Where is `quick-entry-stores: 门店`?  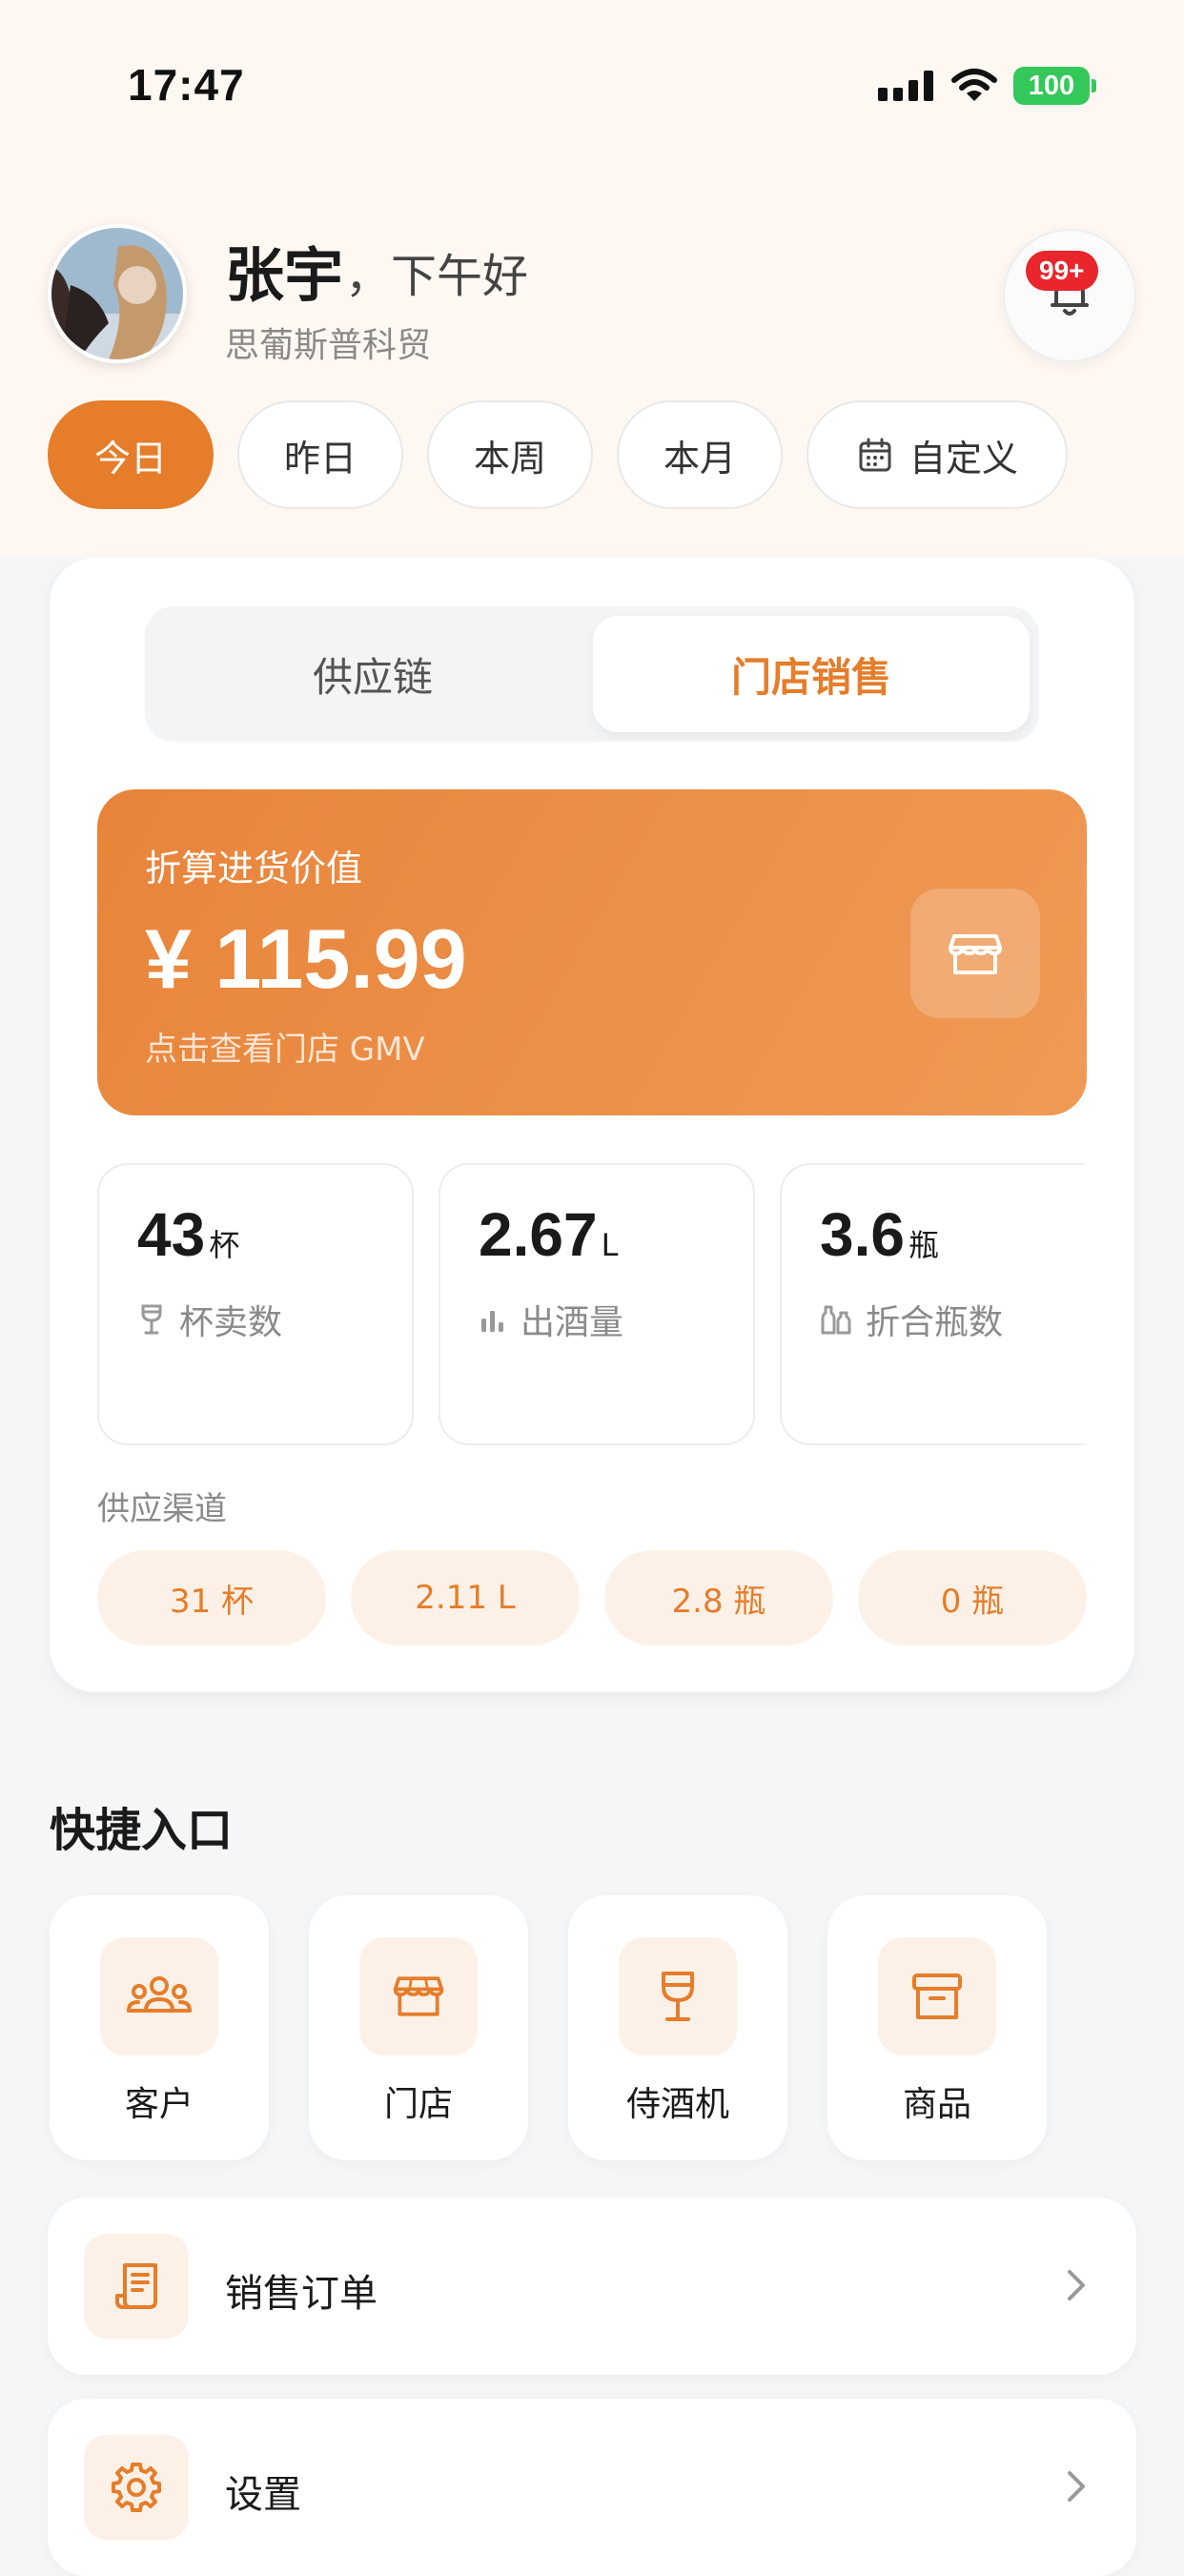 quick-entry-stores: 门店 is located at coordinates (418, 2027).